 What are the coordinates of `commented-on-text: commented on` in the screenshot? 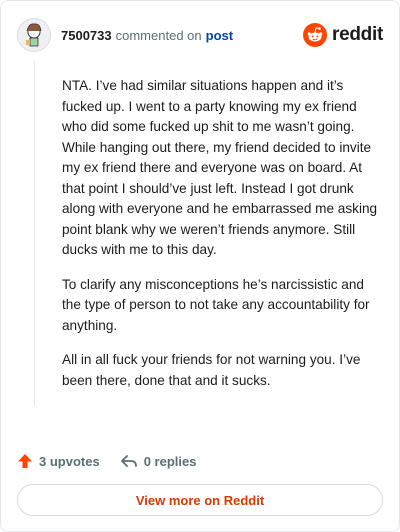 It's located at (158, 35).